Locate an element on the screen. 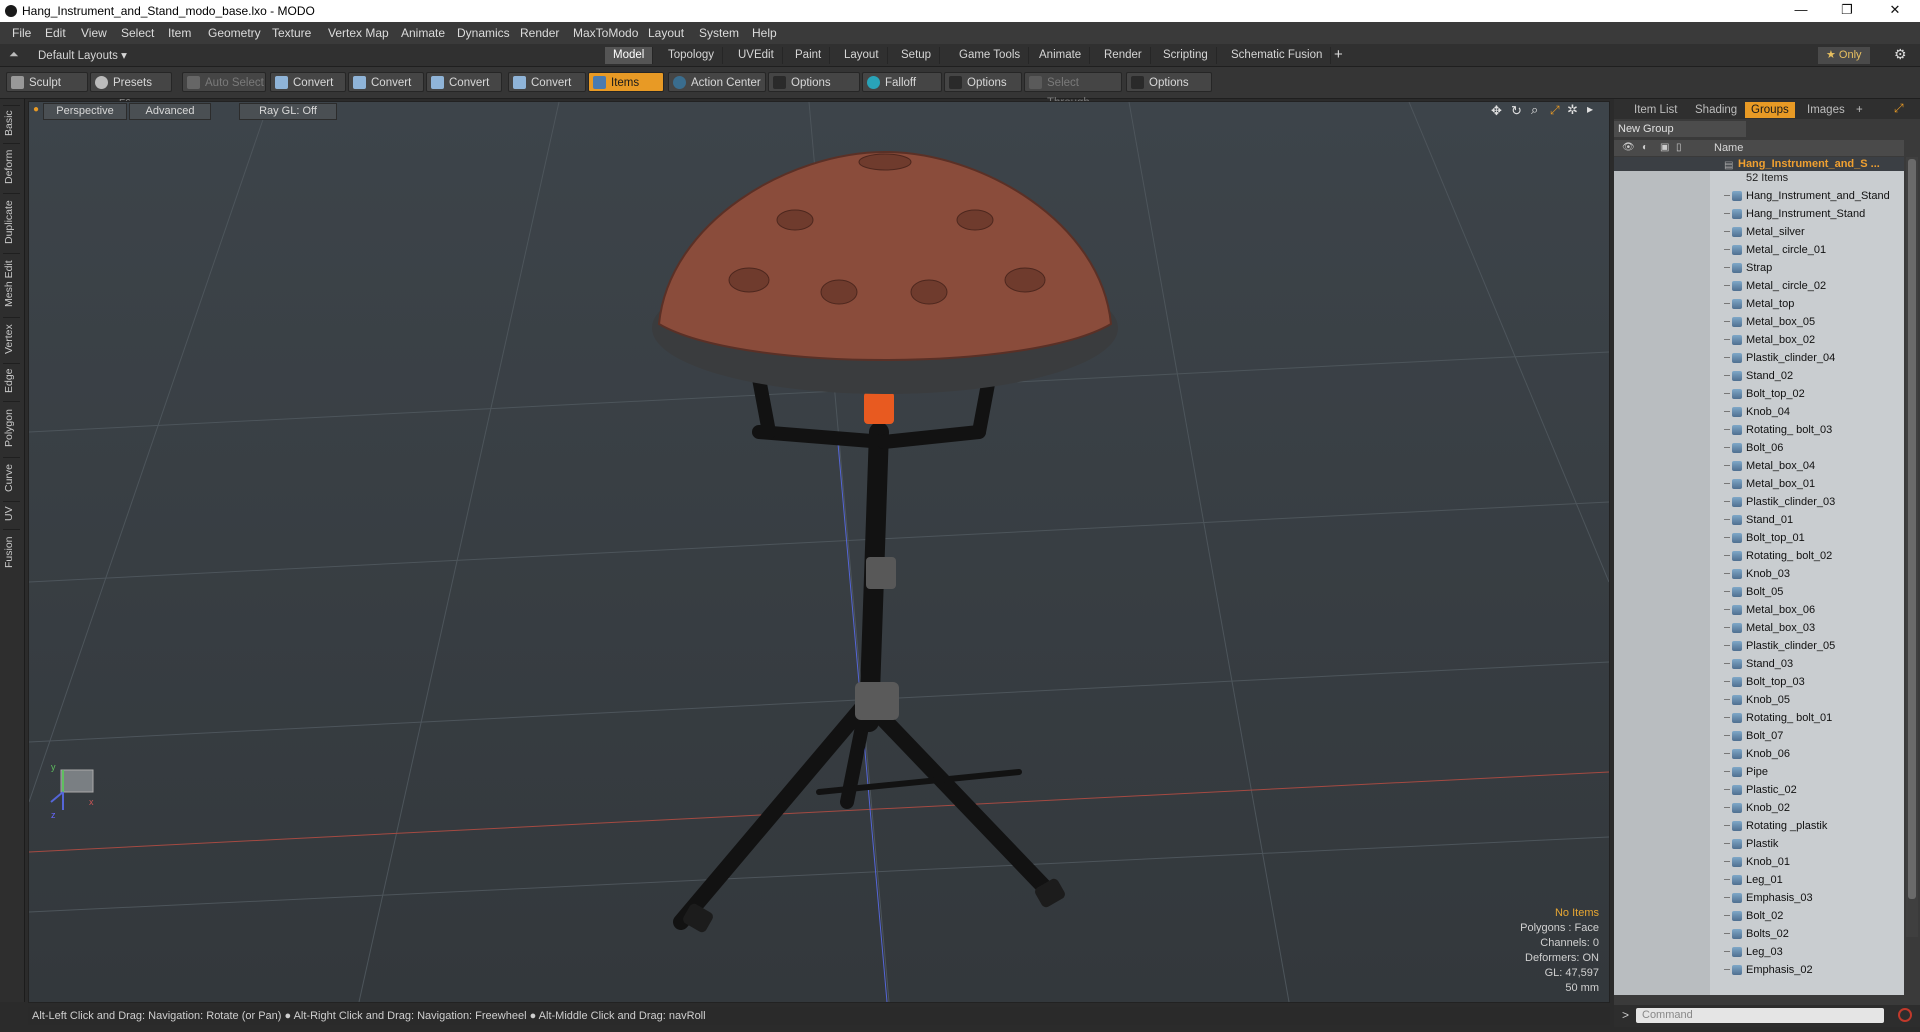  only-toggle: ★ Only is located at coordinates (1844, 55).